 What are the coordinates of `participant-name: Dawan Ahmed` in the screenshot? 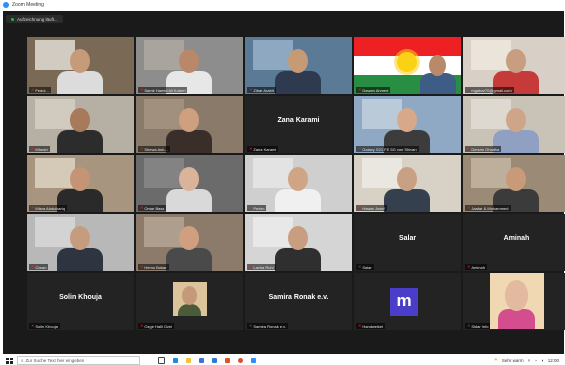 It's located at (375, 90).